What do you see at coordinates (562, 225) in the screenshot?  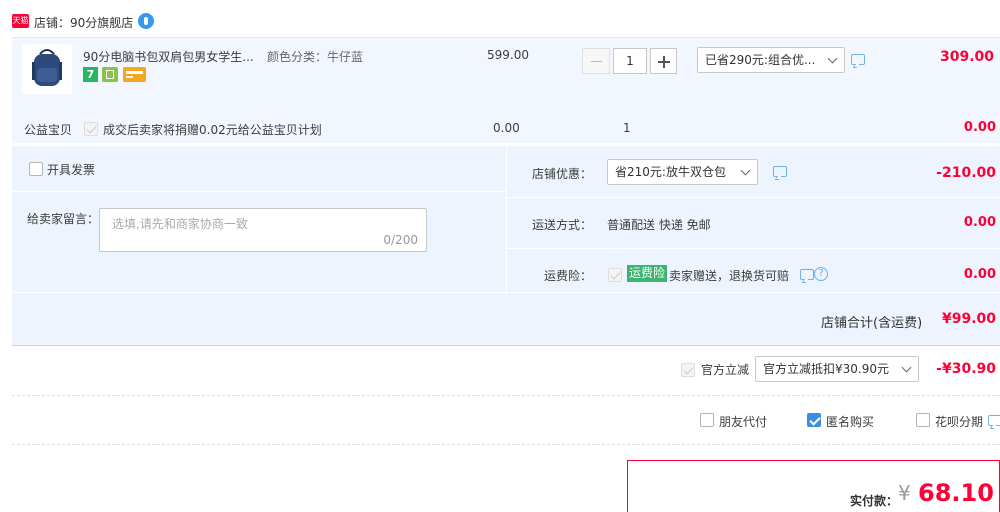 I see `shipping-label: 运送方式：` at bounding box center [562, 225].